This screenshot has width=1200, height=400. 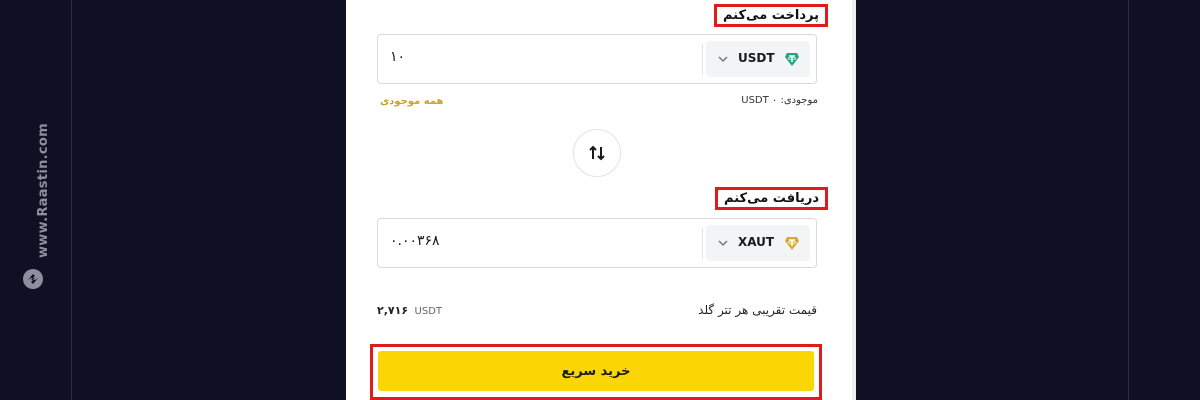 I want to click on receive-coin-select: XAUT, so click(x=758, y=243).